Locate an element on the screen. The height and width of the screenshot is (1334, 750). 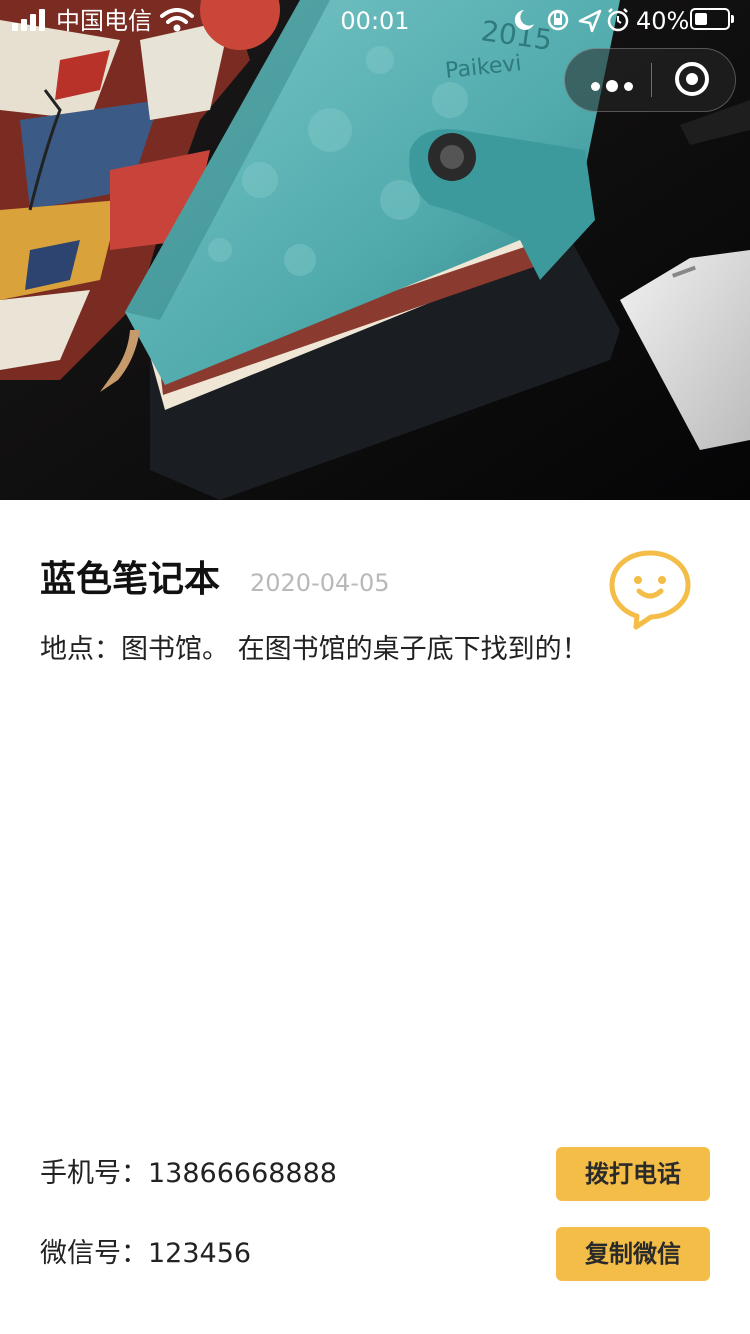
moon-icon is located at coordinates (524, 20).